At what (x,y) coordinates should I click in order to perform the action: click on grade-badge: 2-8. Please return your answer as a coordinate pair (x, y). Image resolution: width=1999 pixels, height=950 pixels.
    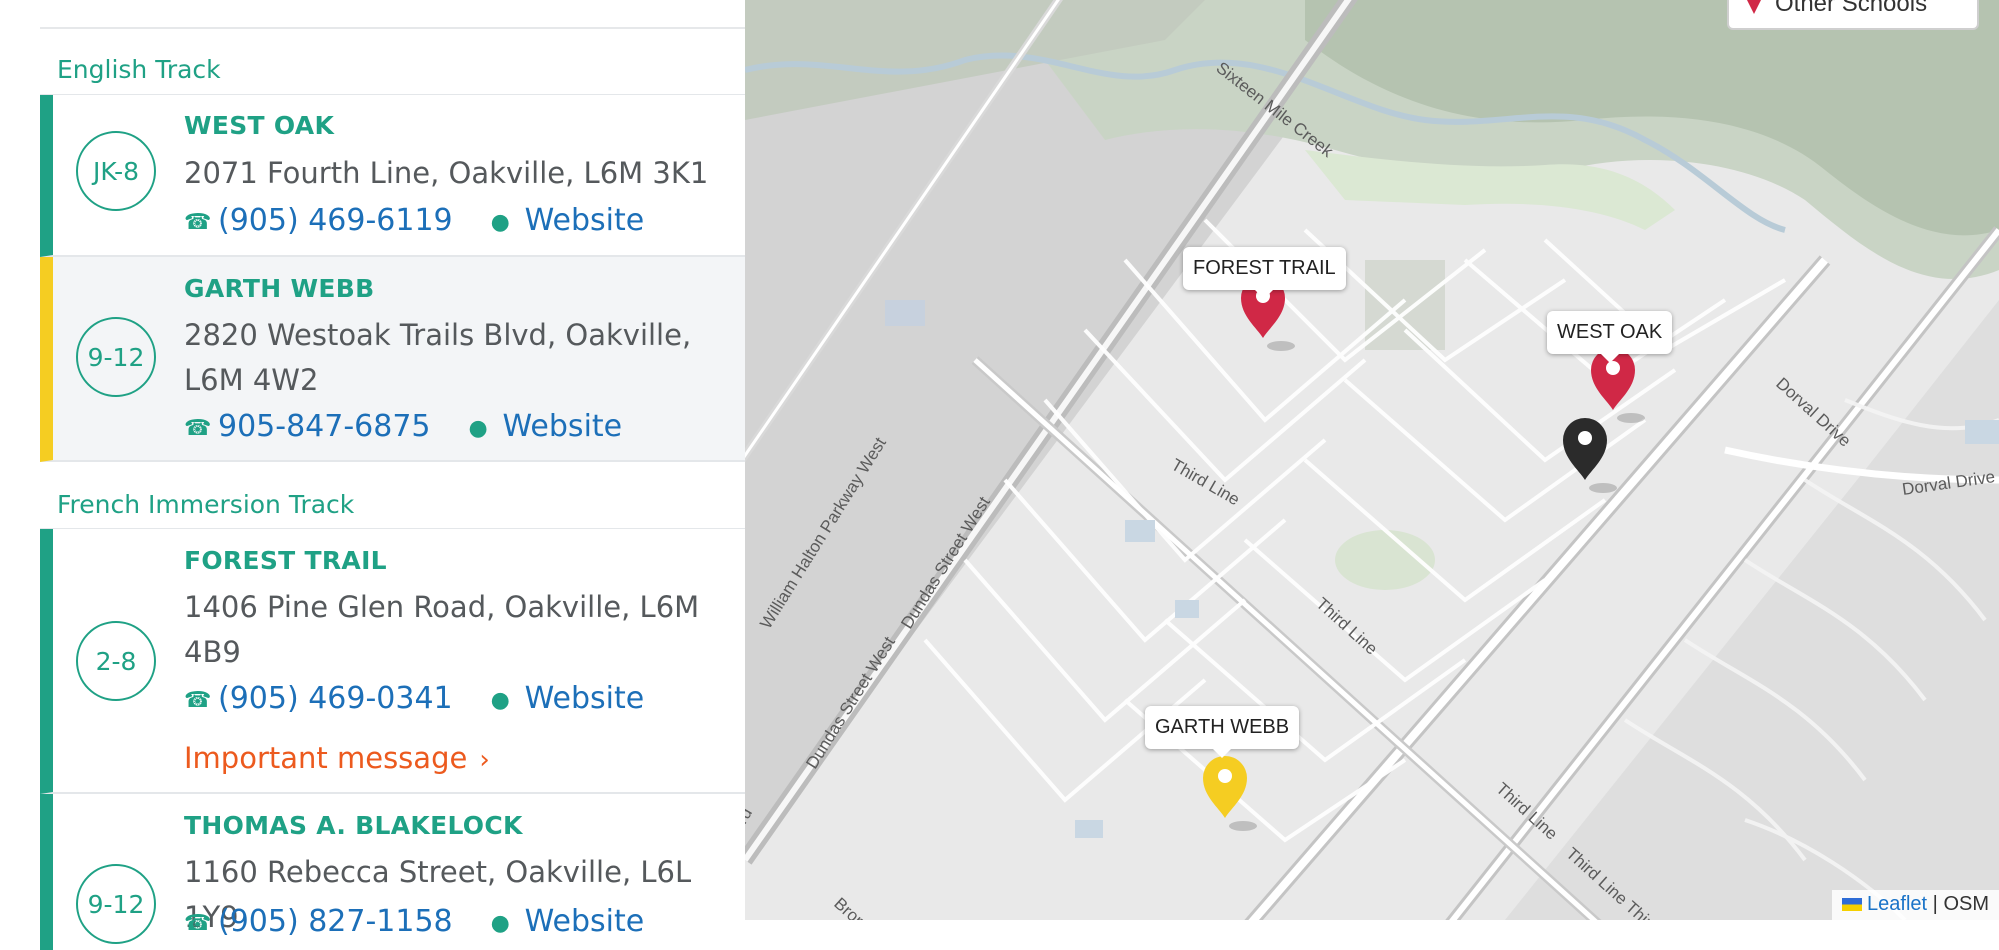
    Looking at the image, I should click on (116, 661).